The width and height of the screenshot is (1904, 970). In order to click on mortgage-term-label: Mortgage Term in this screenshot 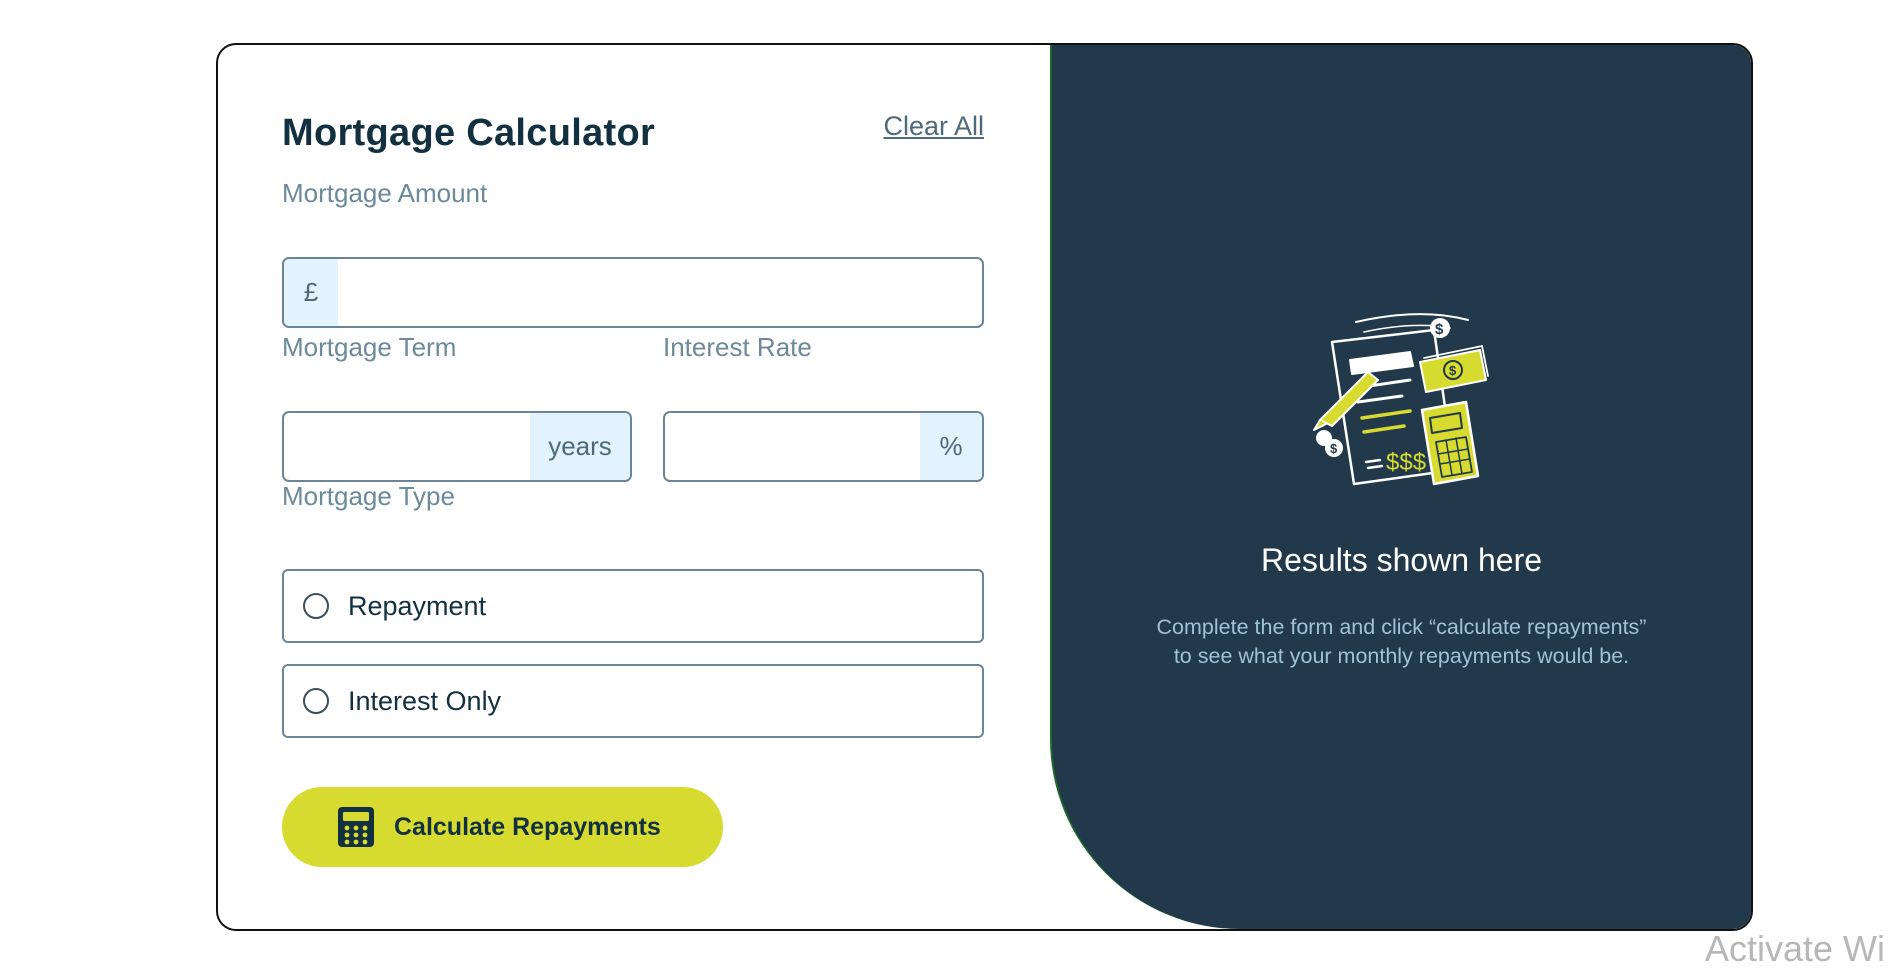, I will do `click(369, 347)`.